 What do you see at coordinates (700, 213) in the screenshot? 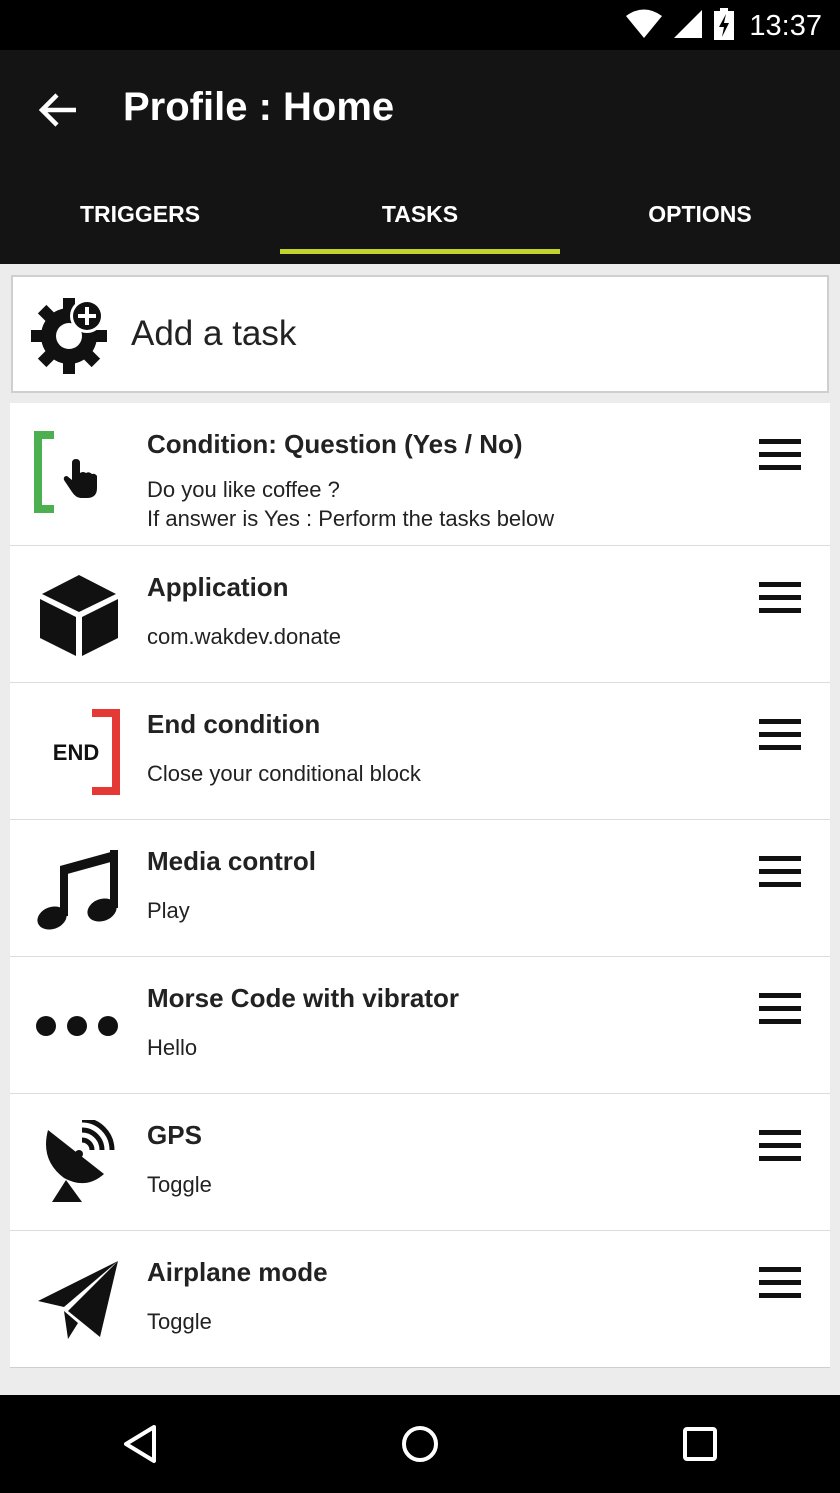
I see `tab-label: OPTIONS` at bounding box center [700, 213].